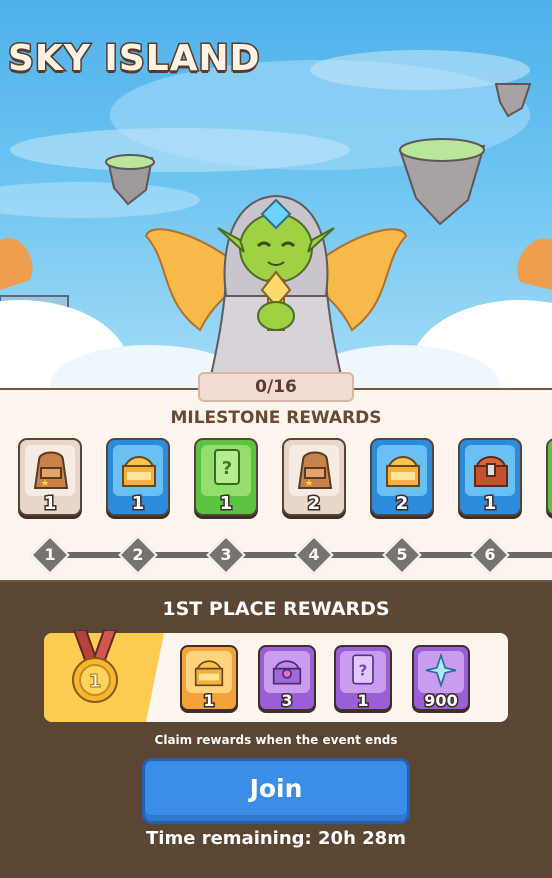  What do you see at coordinates (287, 701) in the screenshot?
I see `reward-quantity: 3` at bounding box center [287, 701].